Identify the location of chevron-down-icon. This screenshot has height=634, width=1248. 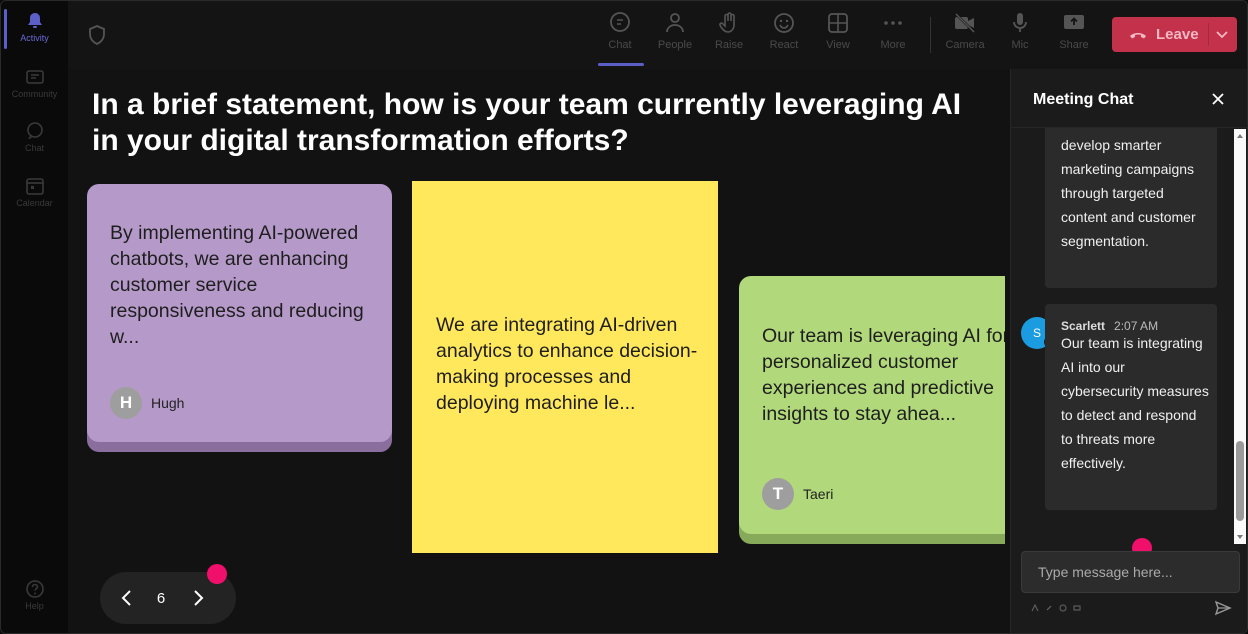
(1222, 34).